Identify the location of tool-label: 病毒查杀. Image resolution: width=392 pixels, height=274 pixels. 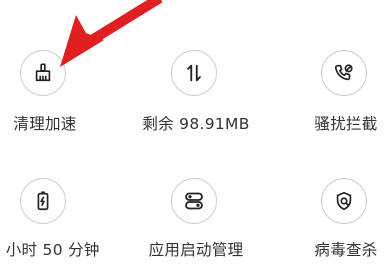
(346, 250).